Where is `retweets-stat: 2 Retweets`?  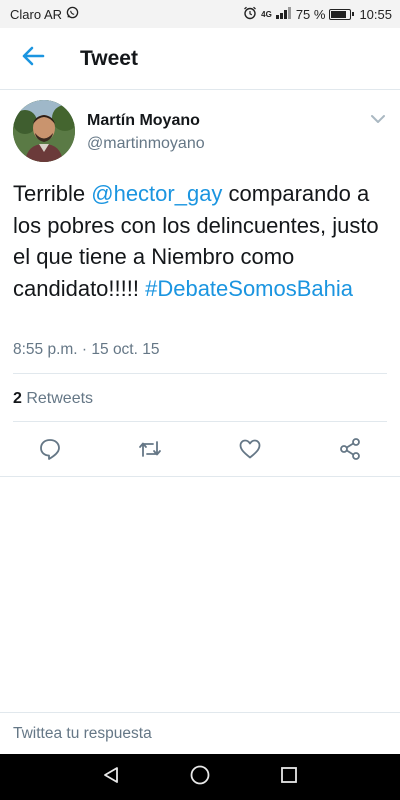 retweets-stat: 2 Retweets is located at coordinates (53, 399).